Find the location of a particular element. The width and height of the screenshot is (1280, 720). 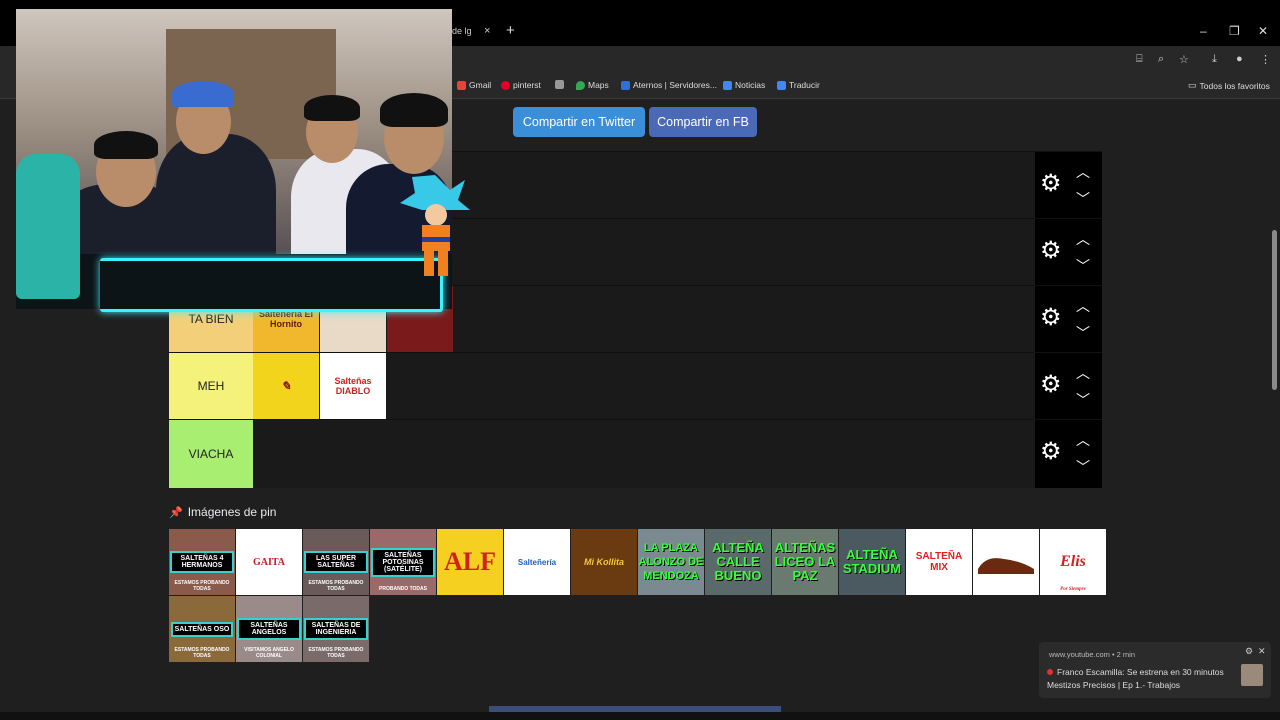

logo-icon: ✎ is located at coordinates (286, 386).